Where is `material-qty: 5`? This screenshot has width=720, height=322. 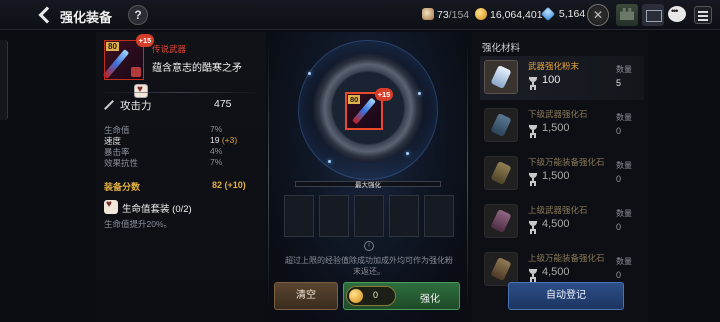
material-qty: 5 is located at coordinates (619, 83).